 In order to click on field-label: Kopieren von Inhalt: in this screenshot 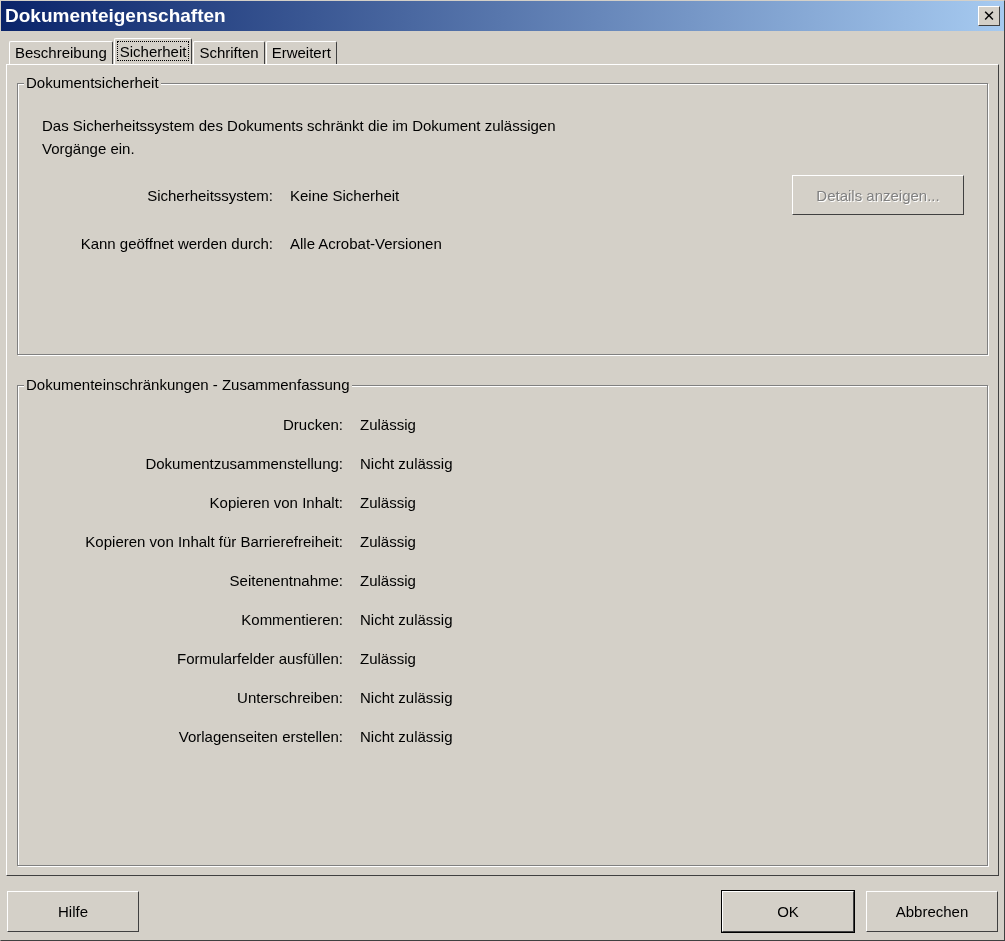, I will do `click(275, 503)`.